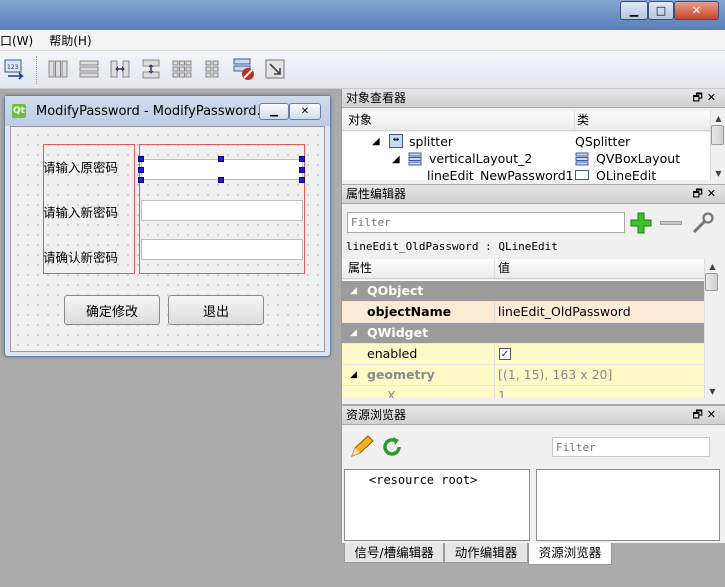 Image resolution: width=725 pixels, height=587 pixels. What do you see at coordinates (395, 290) in the screenshot?
I see `group-label: QObject` at bounding box center [395, 290].